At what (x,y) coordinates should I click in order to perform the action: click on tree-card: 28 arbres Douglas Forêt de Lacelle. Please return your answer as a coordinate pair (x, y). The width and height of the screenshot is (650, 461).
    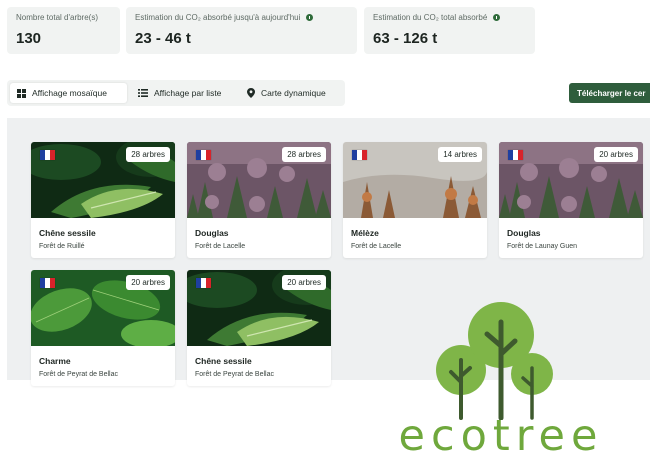
    Looking at the image, I should click on (259, 200).